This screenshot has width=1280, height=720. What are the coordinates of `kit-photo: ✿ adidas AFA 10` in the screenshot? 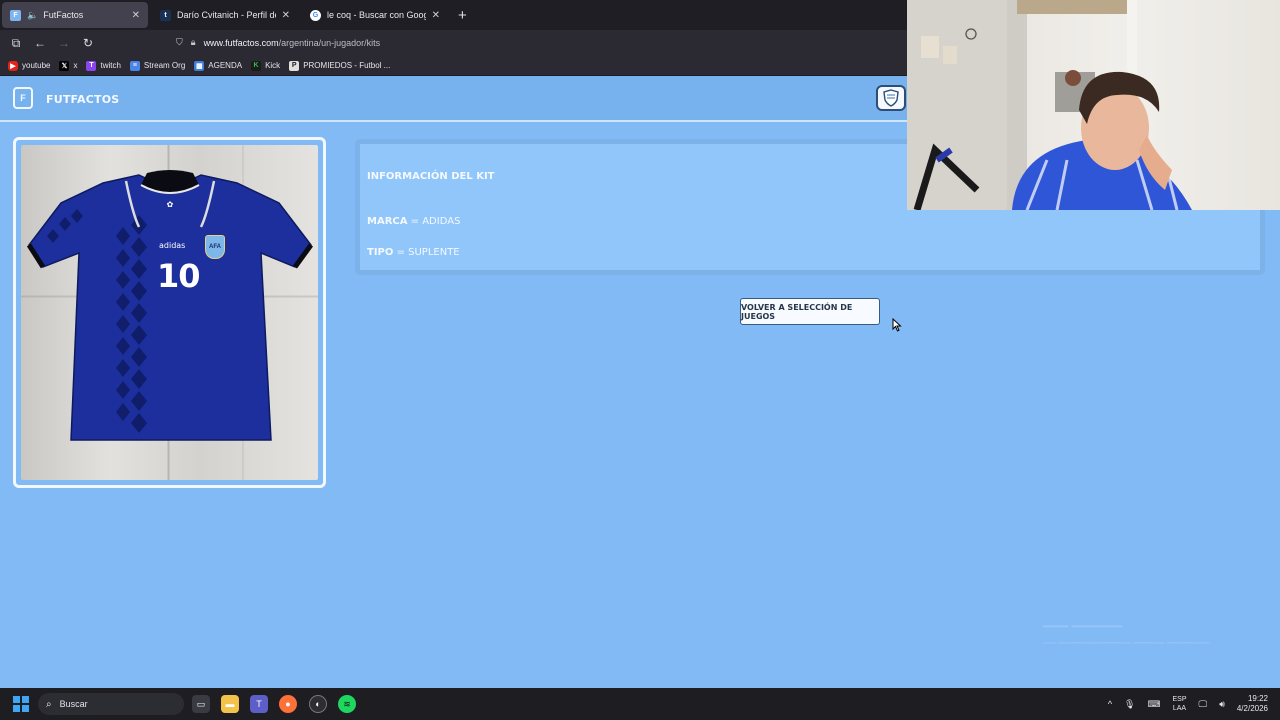 It's located at (169, 312).